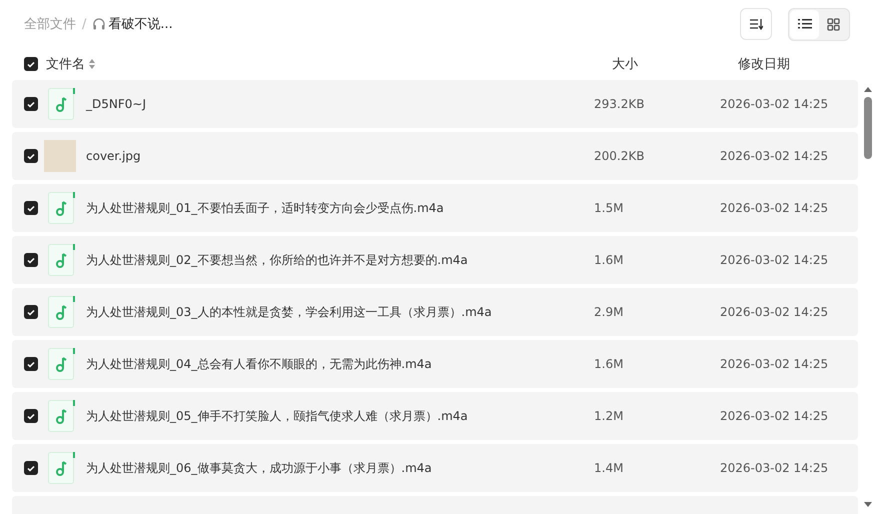 This screenshot has width=874, height=514. What do you see at coordinates (277, 260) in the screenshot?
I see `file-name: 为人处世潜规则_02_不要想当然，你所给的也许并不是对方想要的.m4a` at bounding box center [277, 260].